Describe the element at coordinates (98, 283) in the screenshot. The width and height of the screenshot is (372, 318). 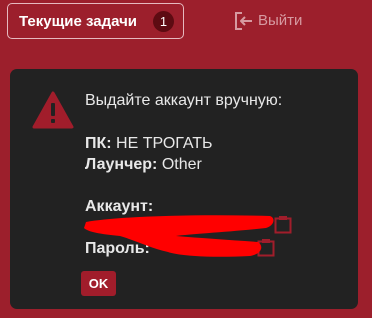
I see `ok-button: OK` at that location.